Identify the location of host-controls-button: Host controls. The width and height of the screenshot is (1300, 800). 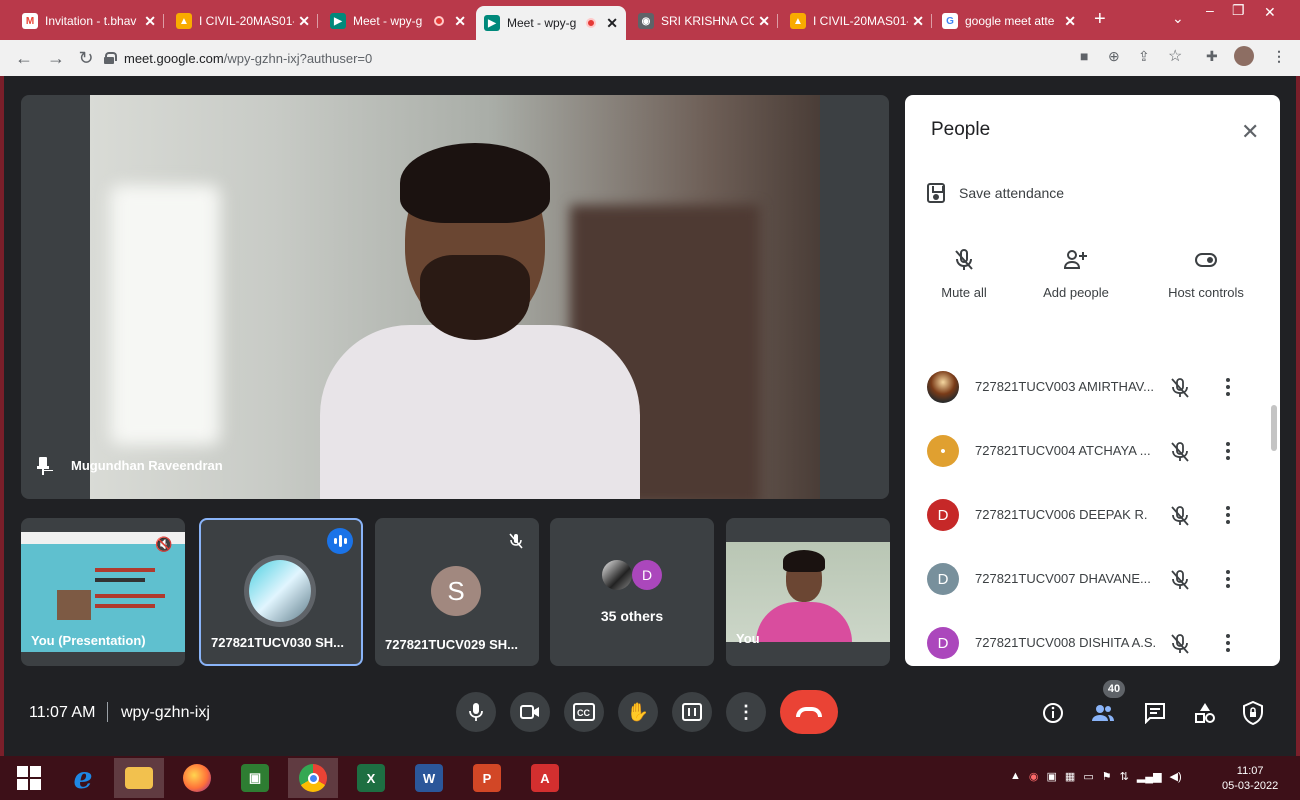
(1206, 272).